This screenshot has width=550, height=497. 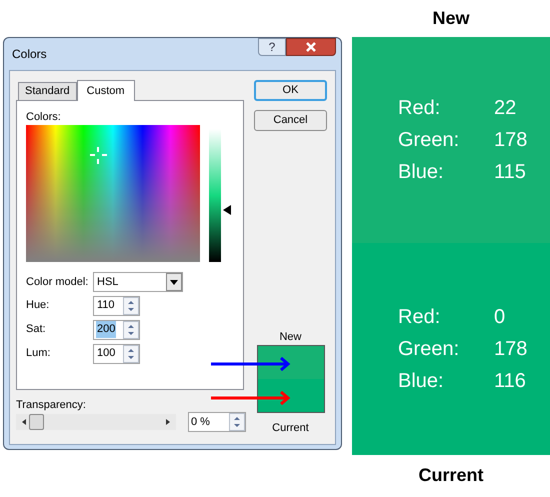 What do you see at coordinates (36, 422) in the screenshot?
I see `slider-thumb` at bounding box center [36, 422].